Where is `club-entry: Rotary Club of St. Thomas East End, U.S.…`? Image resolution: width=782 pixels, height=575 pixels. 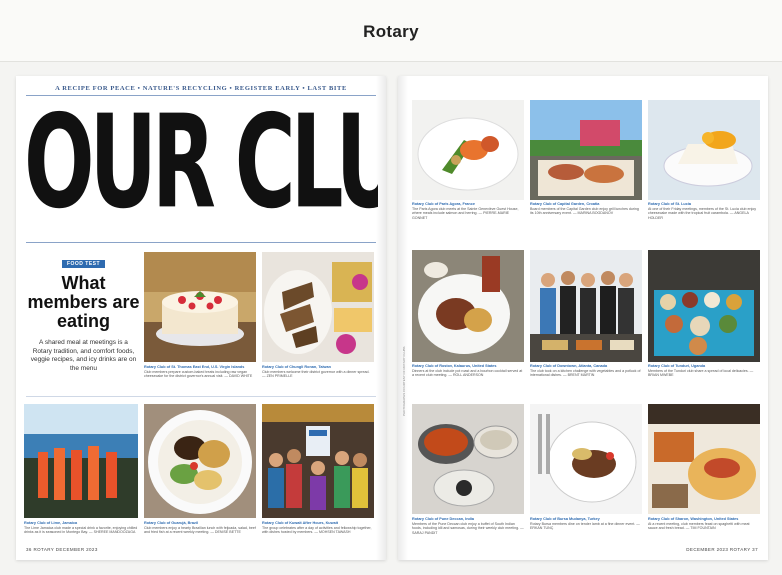
club-entry: Rotary Club of St. Thomas East End, U.S.… is located at coordinates (200, 321).